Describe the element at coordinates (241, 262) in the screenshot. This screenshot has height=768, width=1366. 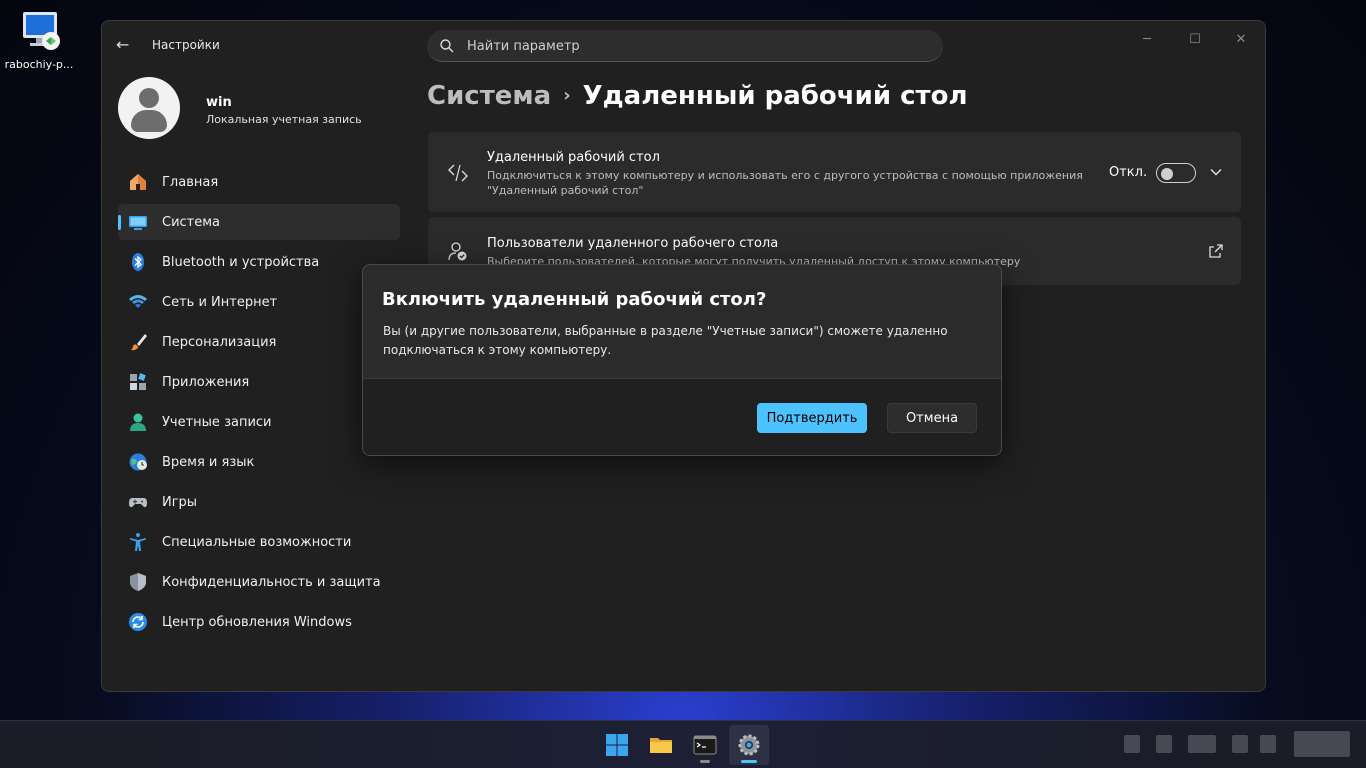
I see `sidebar-item-label: Bluetooth и устройства` at that location.